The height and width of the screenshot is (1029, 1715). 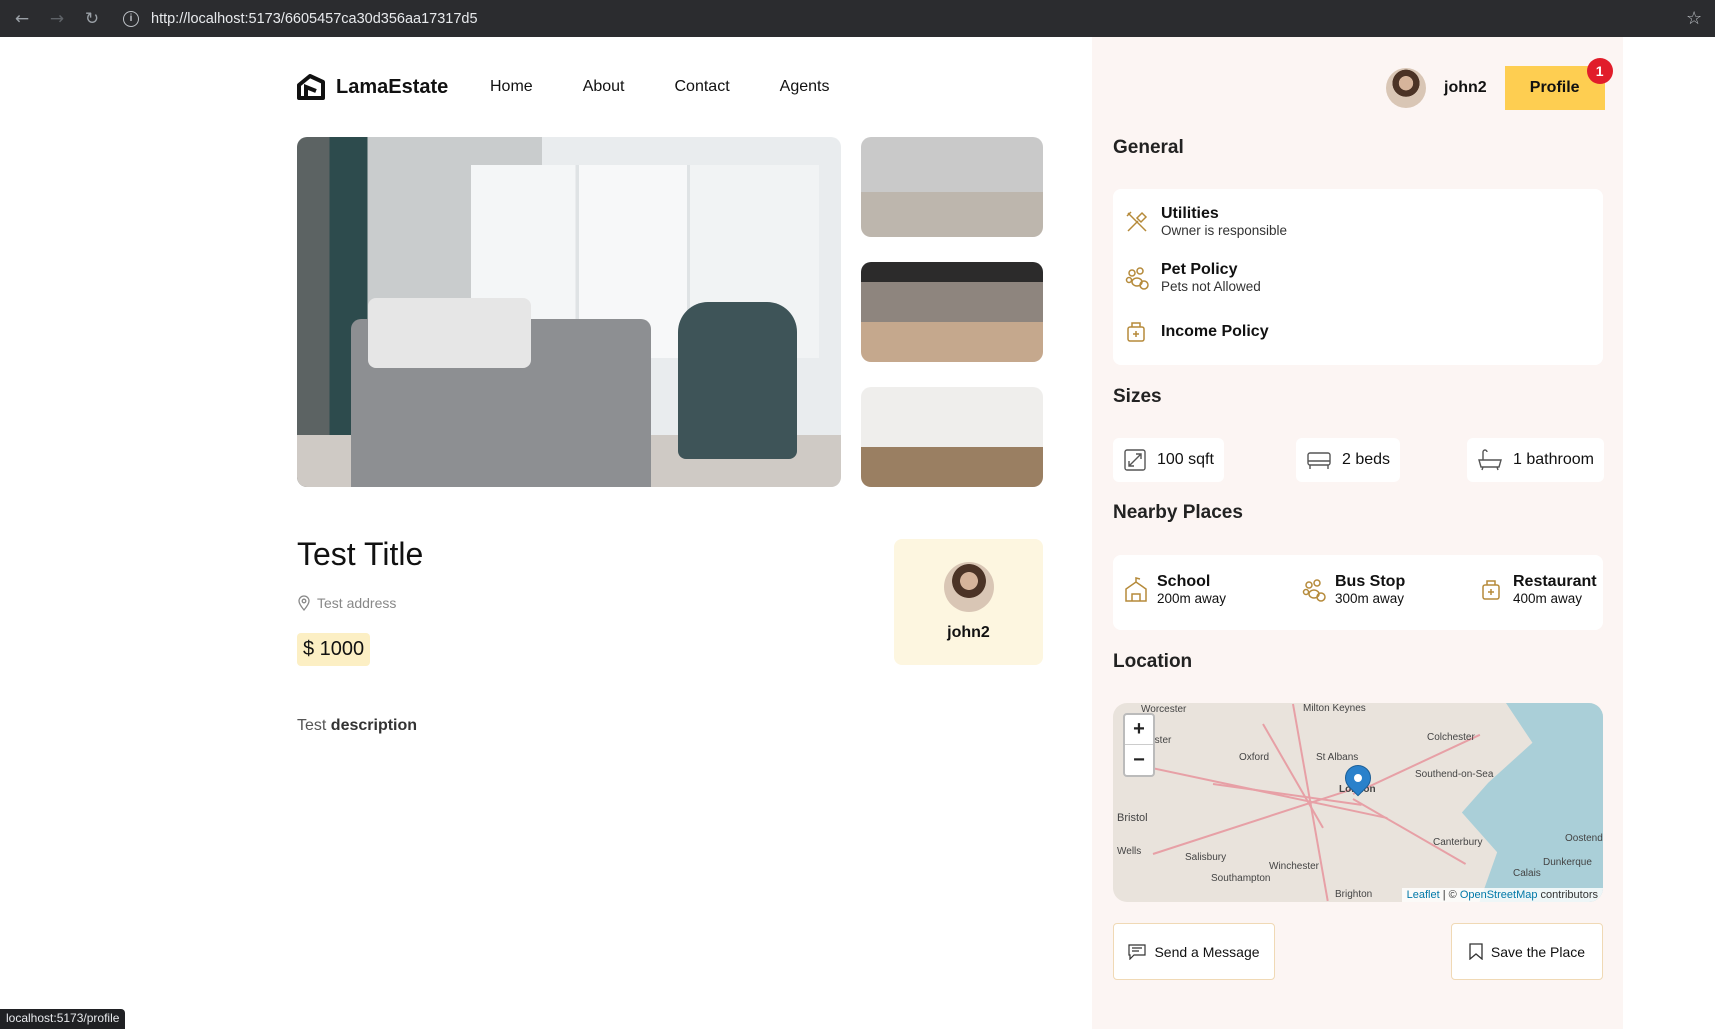 What do you see at coordinates (131, 18) in the screenshot?
I see `site-info-icon: i` at bounding box center [131, 18].